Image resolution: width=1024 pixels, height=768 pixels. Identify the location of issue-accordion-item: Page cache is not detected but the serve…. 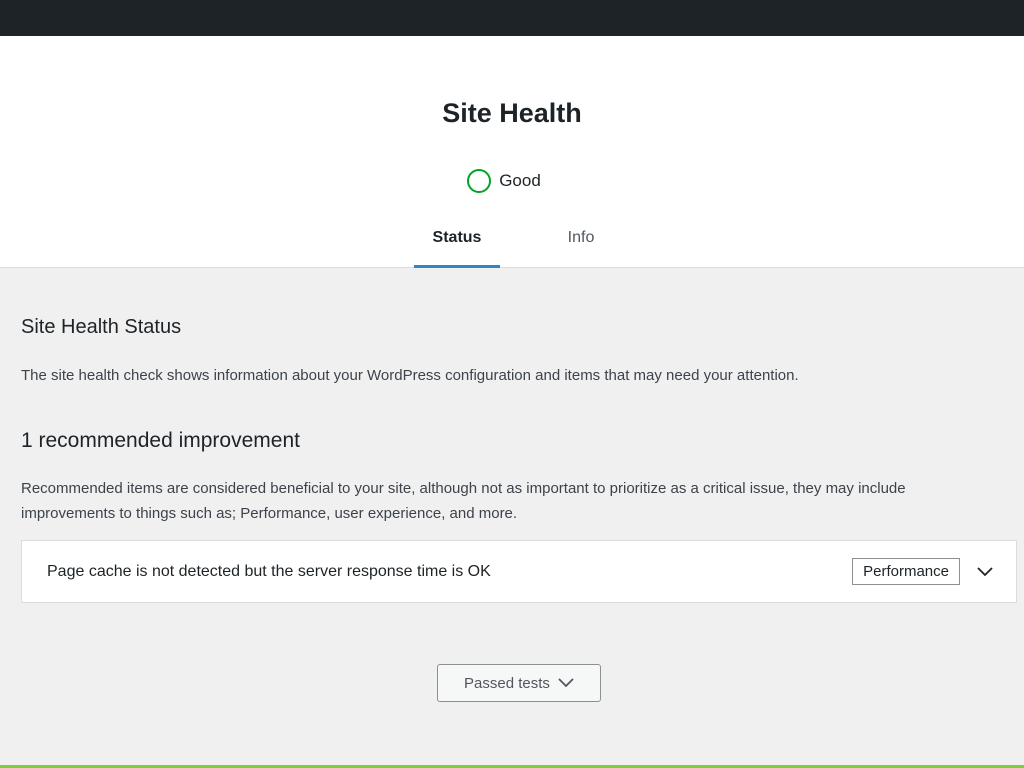
(519, 571).